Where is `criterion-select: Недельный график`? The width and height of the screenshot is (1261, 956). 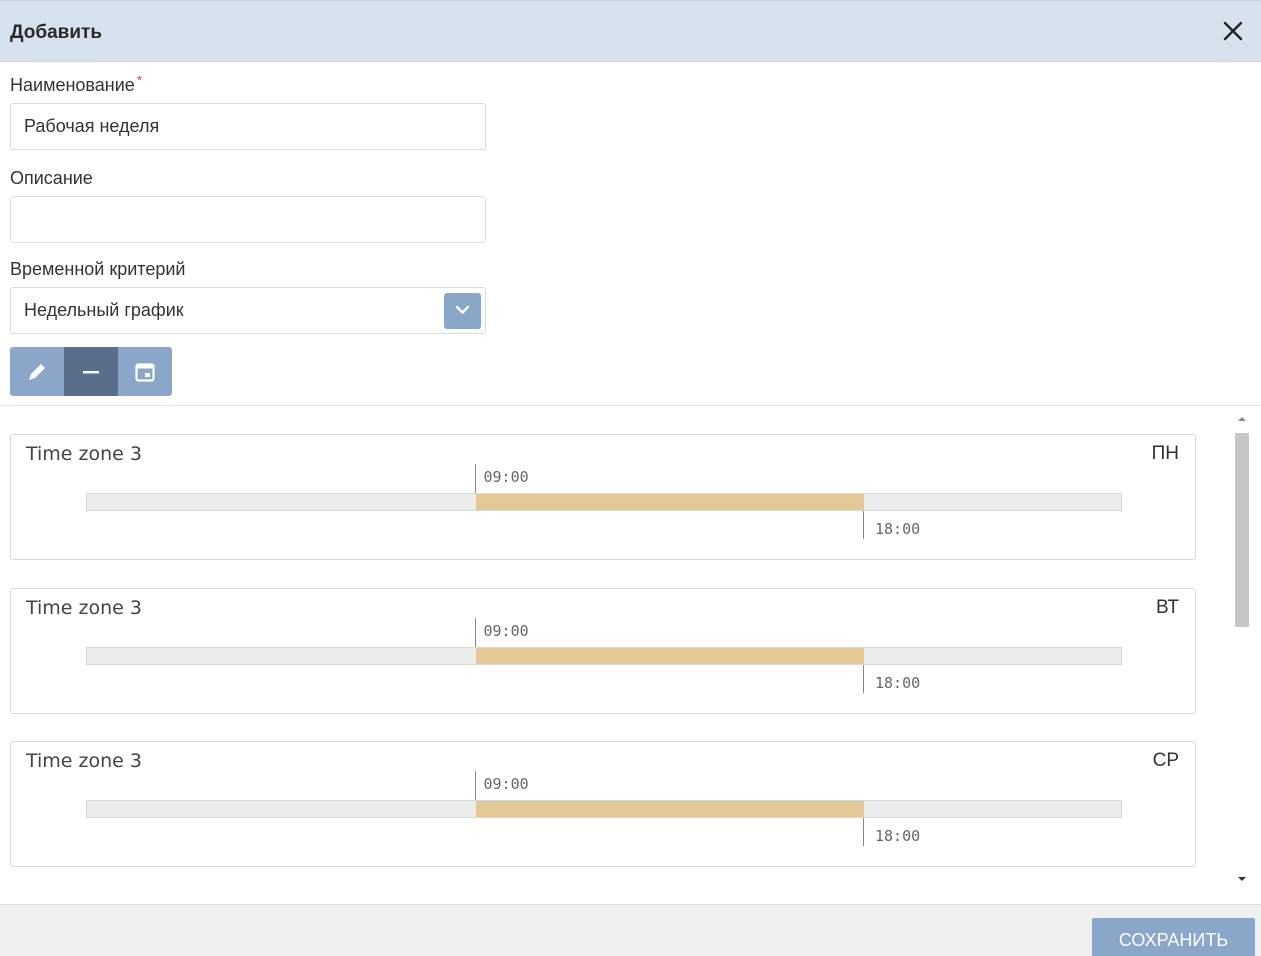 criterion-select: Недельный график is located at coordinates (248, 310).